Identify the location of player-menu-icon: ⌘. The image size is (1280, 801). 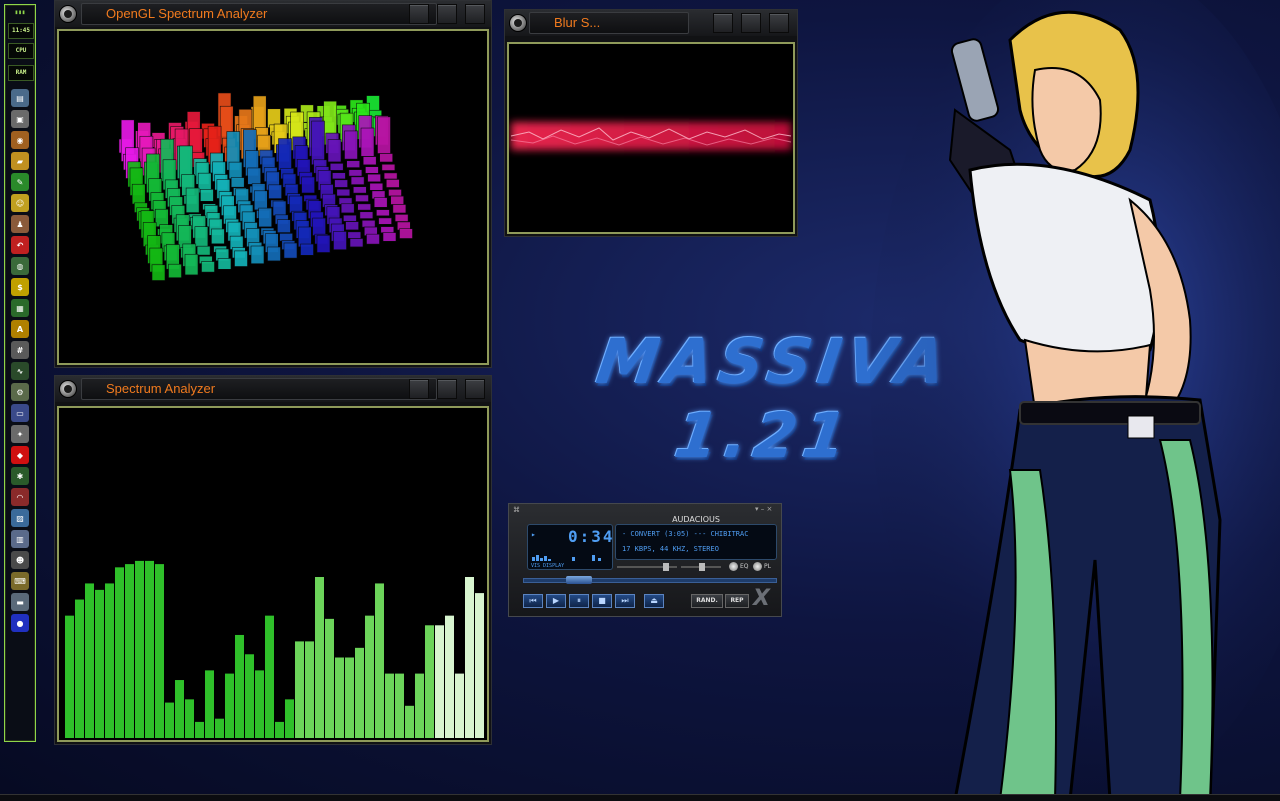
(516, 510).